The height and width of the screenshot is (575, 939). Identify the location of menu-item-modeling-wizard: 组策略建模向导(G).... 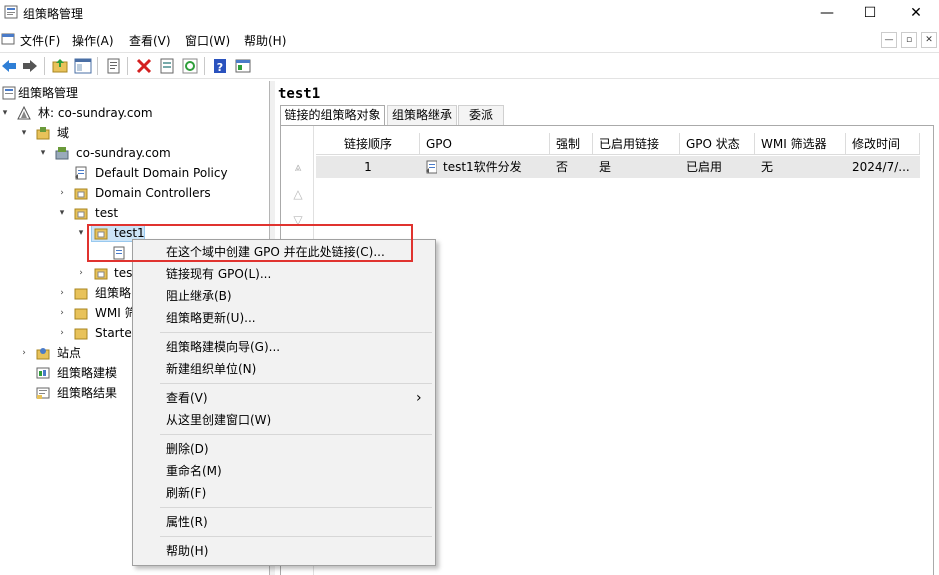
(223, 347).